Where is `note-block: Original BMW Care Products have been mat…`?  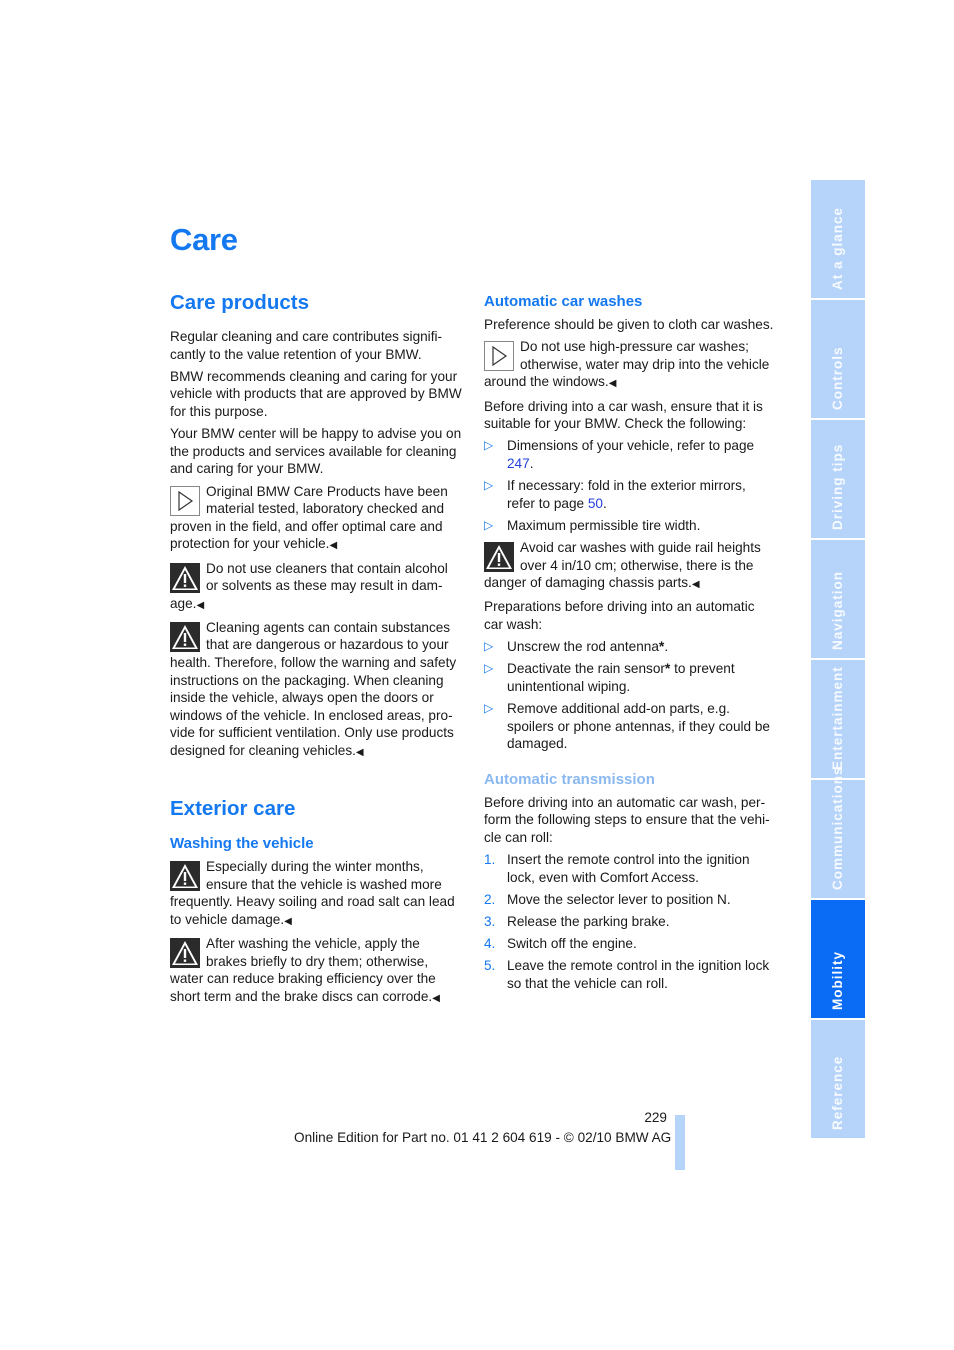 note-block: Original BMW Care Products have been mat… is located at coordinates (316, 519).